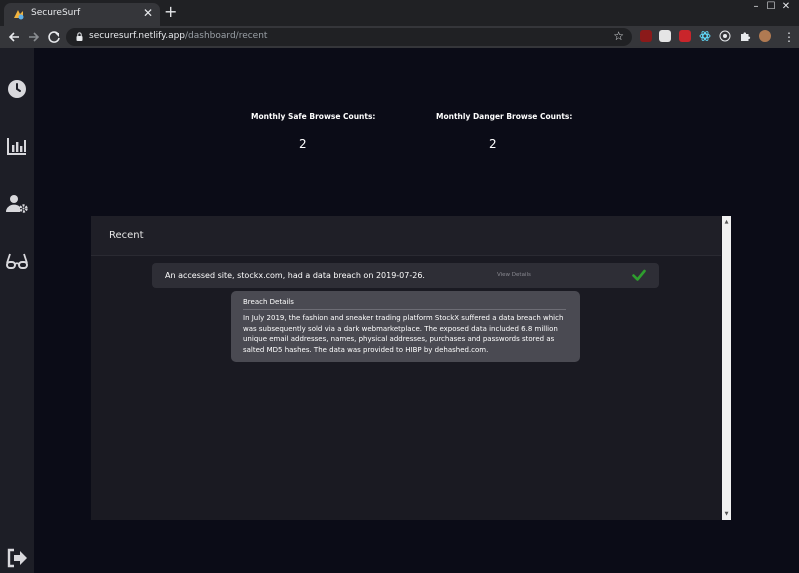  I want to click on stats-chart-icon, so click(17, 146).